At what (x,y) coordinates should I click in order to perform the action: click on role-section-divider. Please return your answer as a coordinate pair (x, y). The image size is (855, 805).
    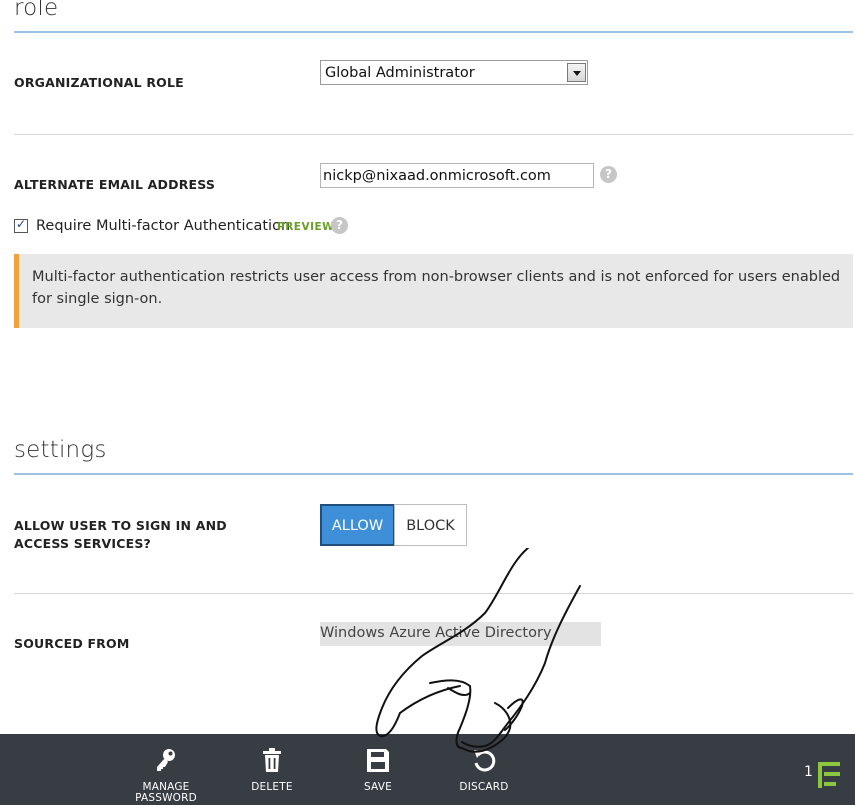
    Looking at the image, I should click on (433, 32).